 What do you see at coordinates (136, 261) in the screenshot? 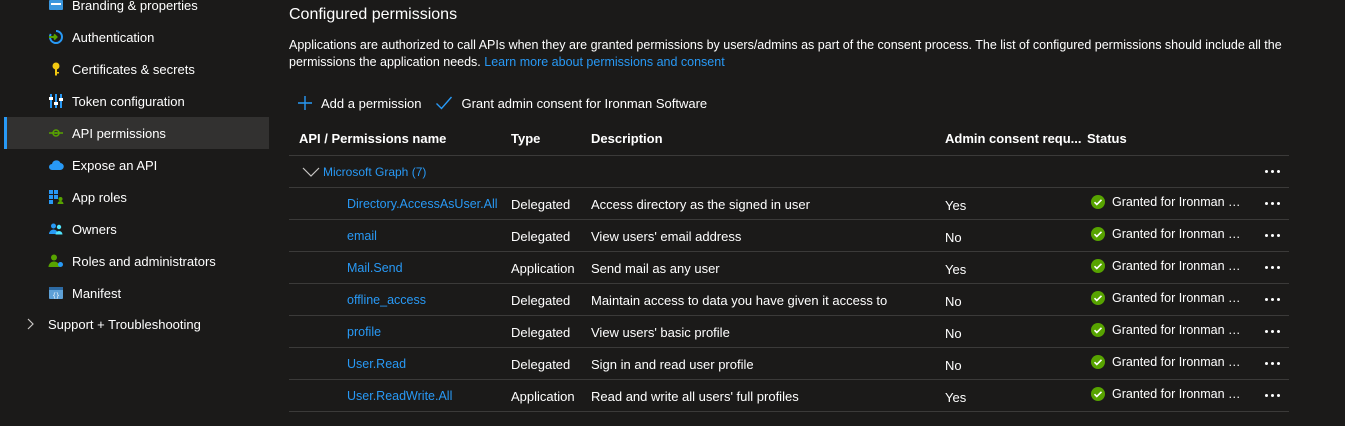
I see `sidebar-item-roles-administrators: Roles and administrators` at bounding box center [136, 261].